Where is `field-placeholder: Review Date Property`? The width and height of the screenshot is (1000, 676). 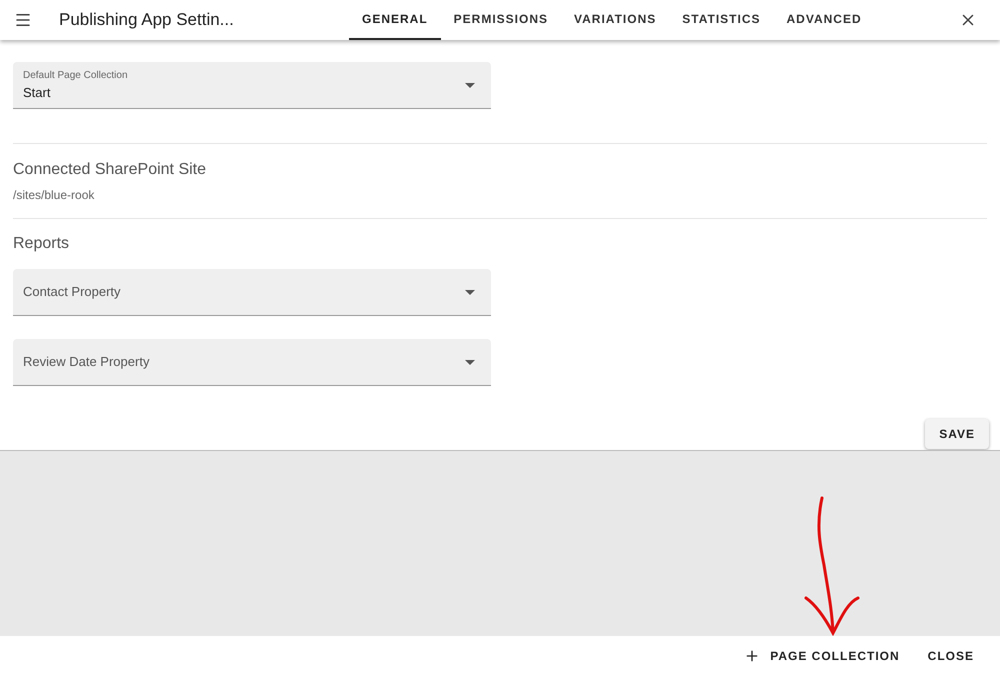 field-placeholder: Review Date Property is located at coordinates (86, 362).